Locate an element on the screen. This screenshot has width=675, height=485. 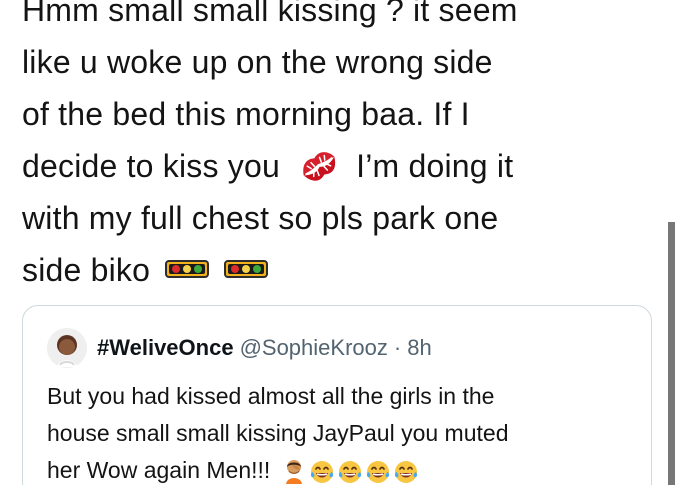
tweet-line-with-emoji: decide to kiss you I’m doing it is located at coordinates (337, 166).